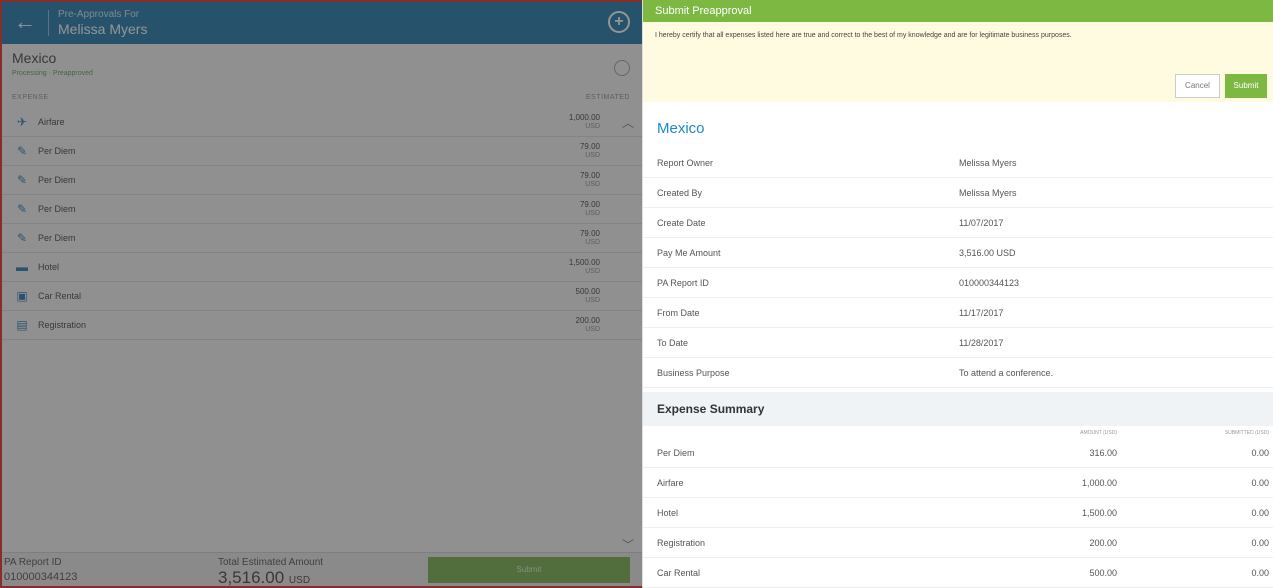 The image size is (1273, 588). Describe the element at coordinates (322, 325) in the screenshot. I see `expense-row: ▤ Registration 200.00 USD` at that location.